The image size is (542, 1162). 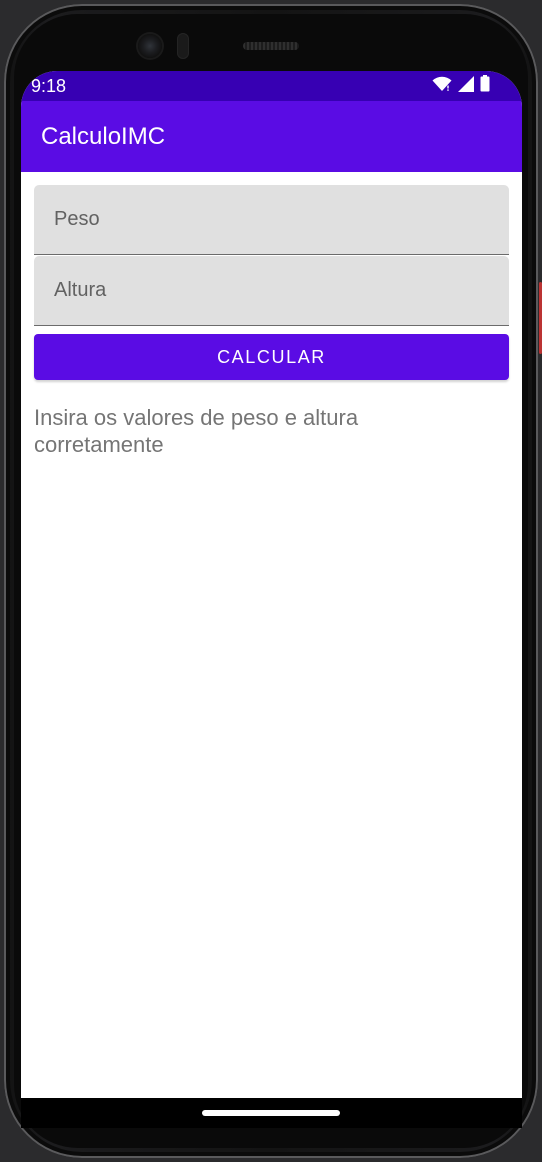 I want to click on peso-field, so click(x=271, y=220).